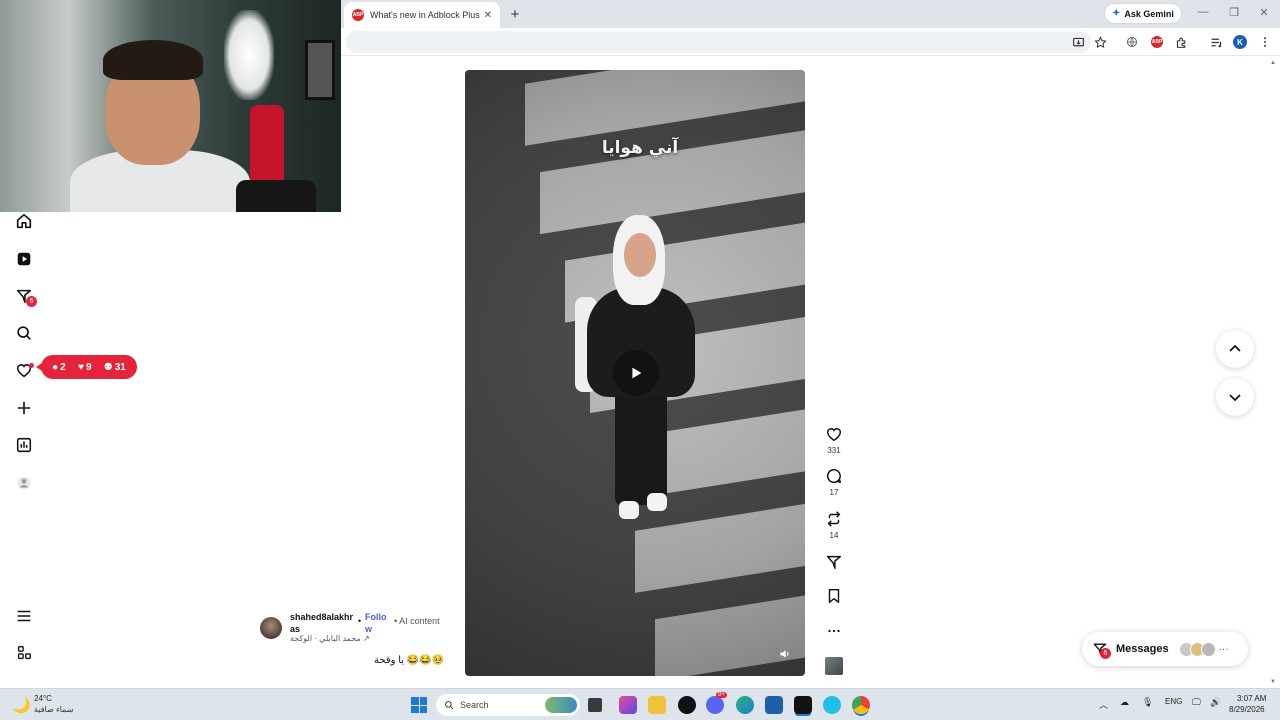 The height and width of the screenshot is (720, 1280). Describe the element at coordinates (1247, 709) in the screenshot. I see `clock-date: 8/29/2026` at that location.